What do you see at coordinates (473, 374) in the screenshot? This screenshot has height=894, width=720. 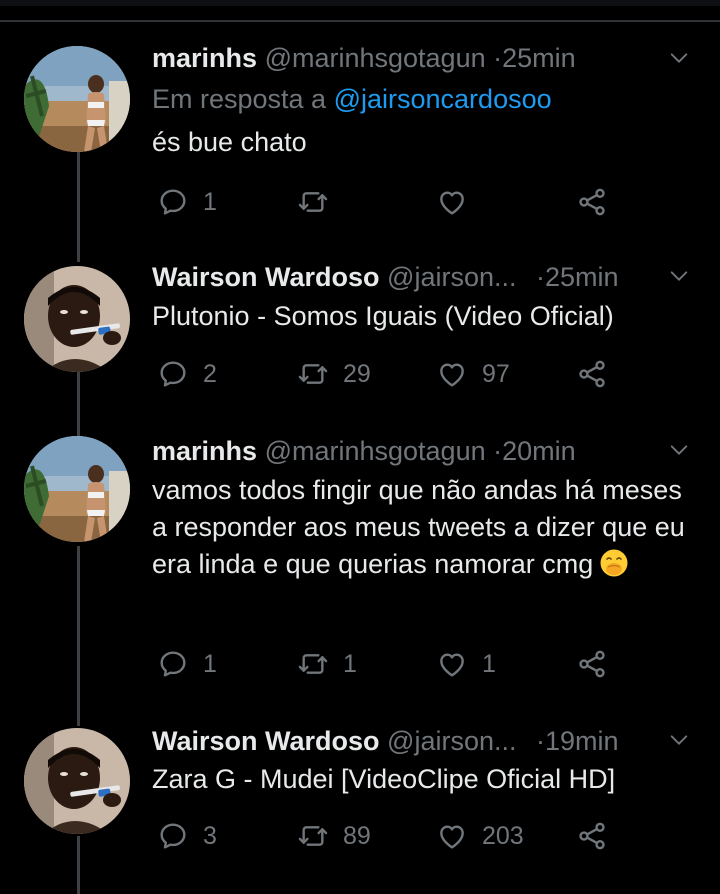 I see `like-button: 97` at bounding box center [473, 374].